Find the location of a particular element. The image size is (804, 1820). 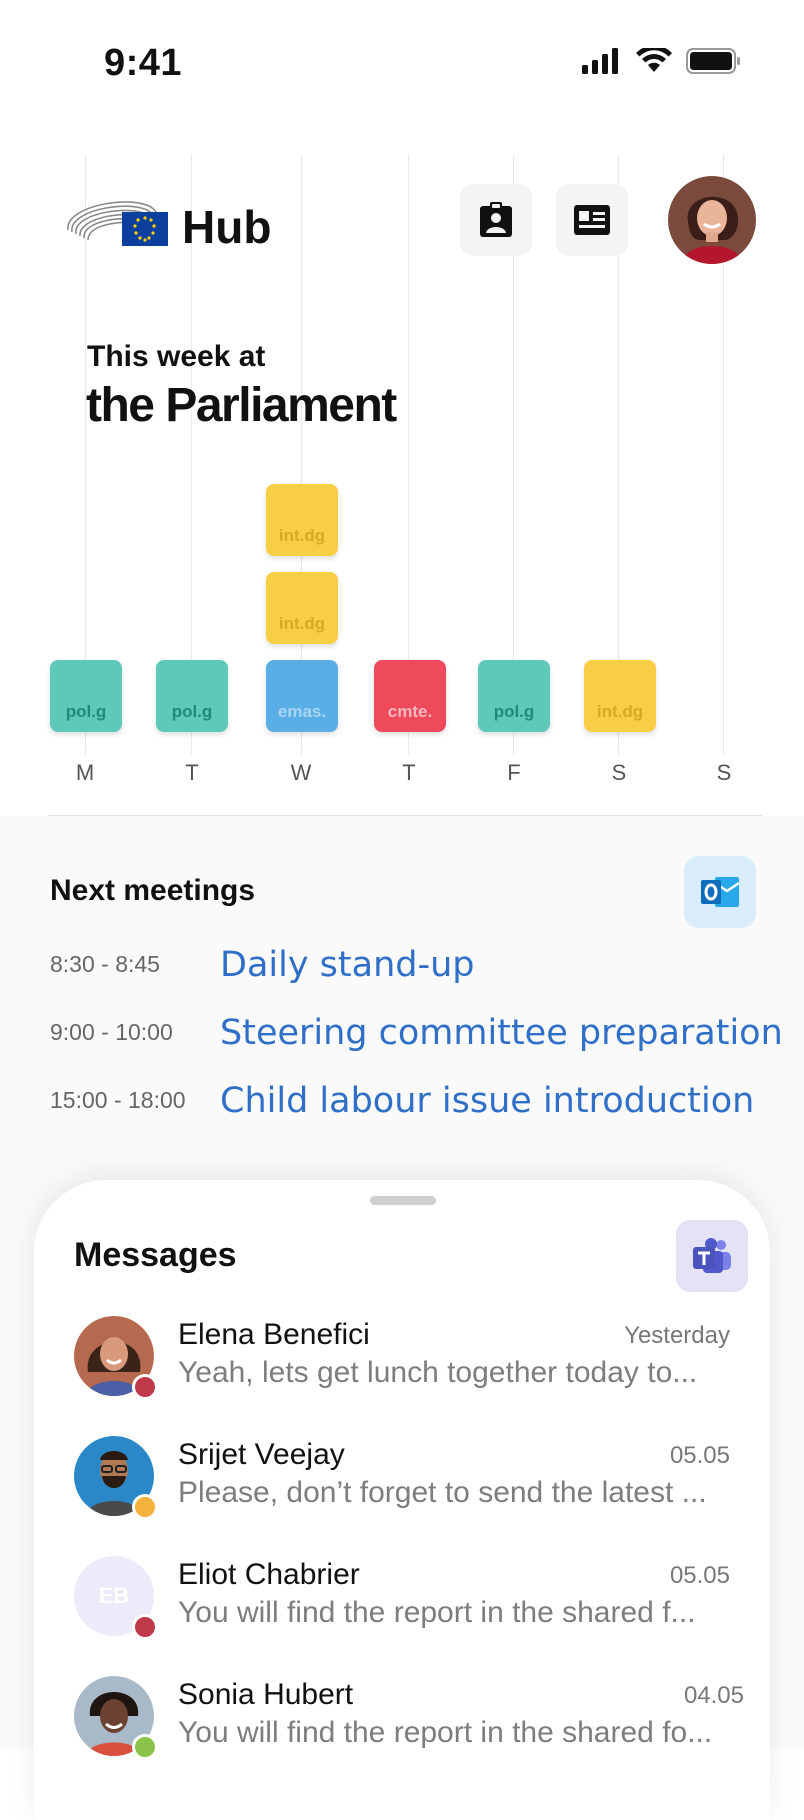

battery-icon is located at coordinates (713, 61).